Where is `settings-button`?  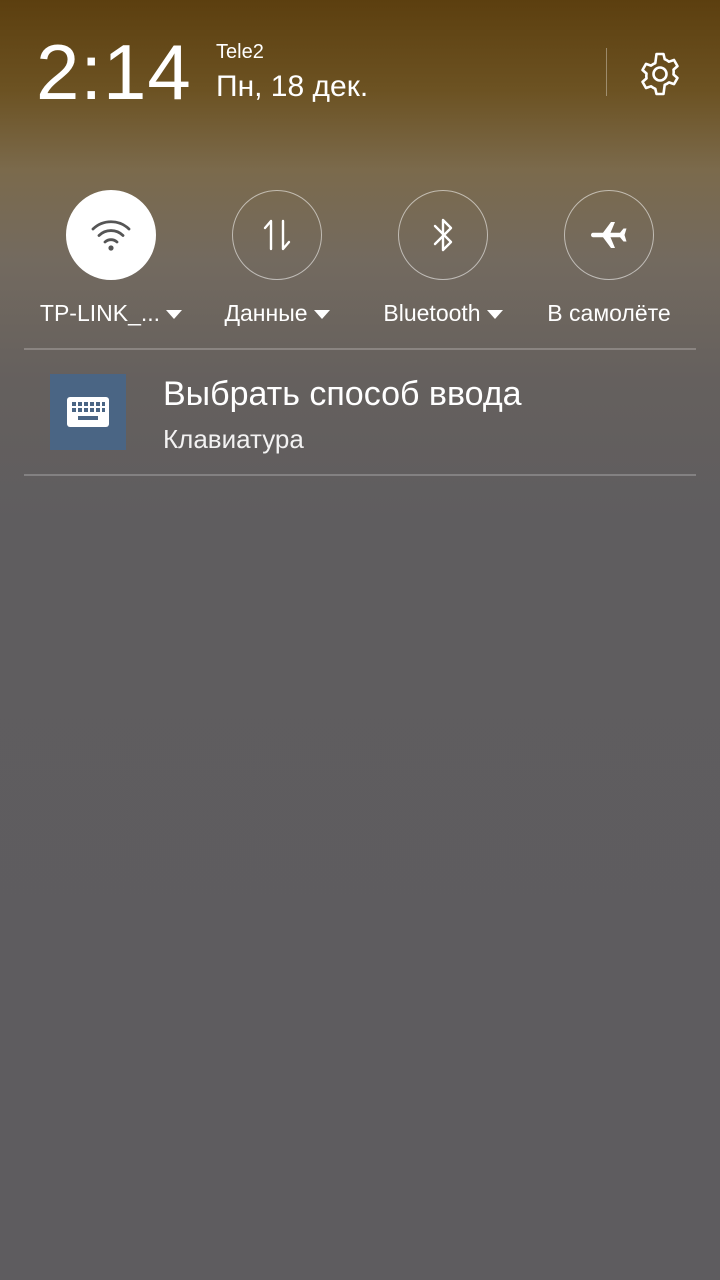 settings-button is located at coordinates (660, 74).